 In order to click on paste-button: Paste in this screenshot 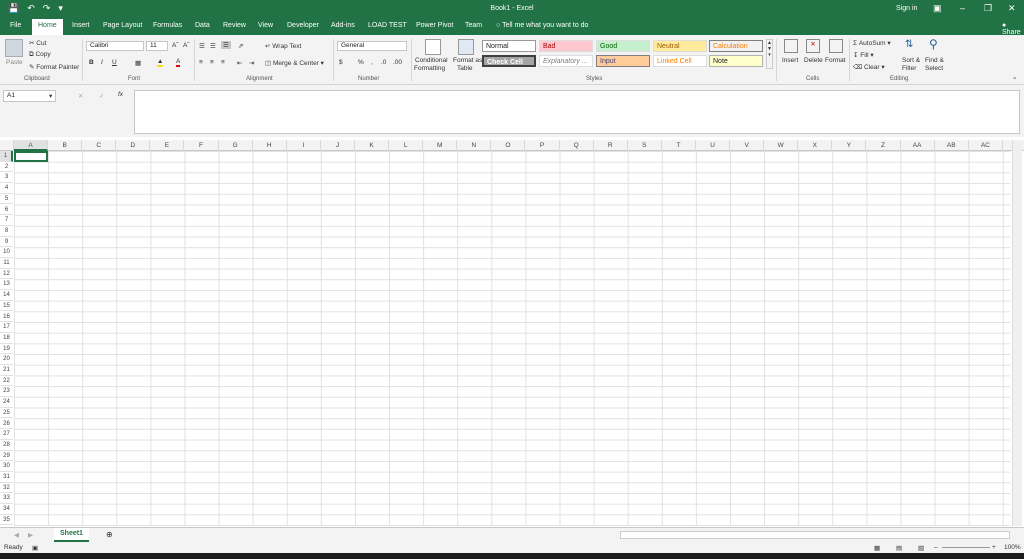, I will do `click(14, 62)`.